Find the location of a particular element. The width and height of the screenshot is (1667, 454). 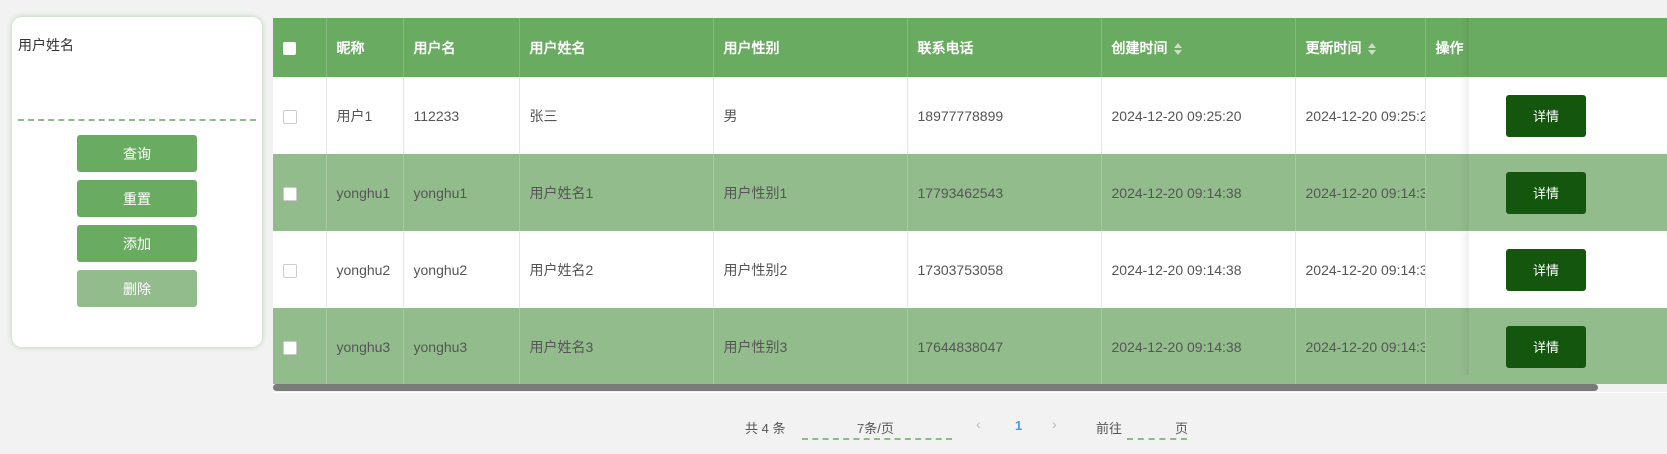

cell-updated-time: 2024-12-20 09:25:20 is located at coordinates (1360, 115).